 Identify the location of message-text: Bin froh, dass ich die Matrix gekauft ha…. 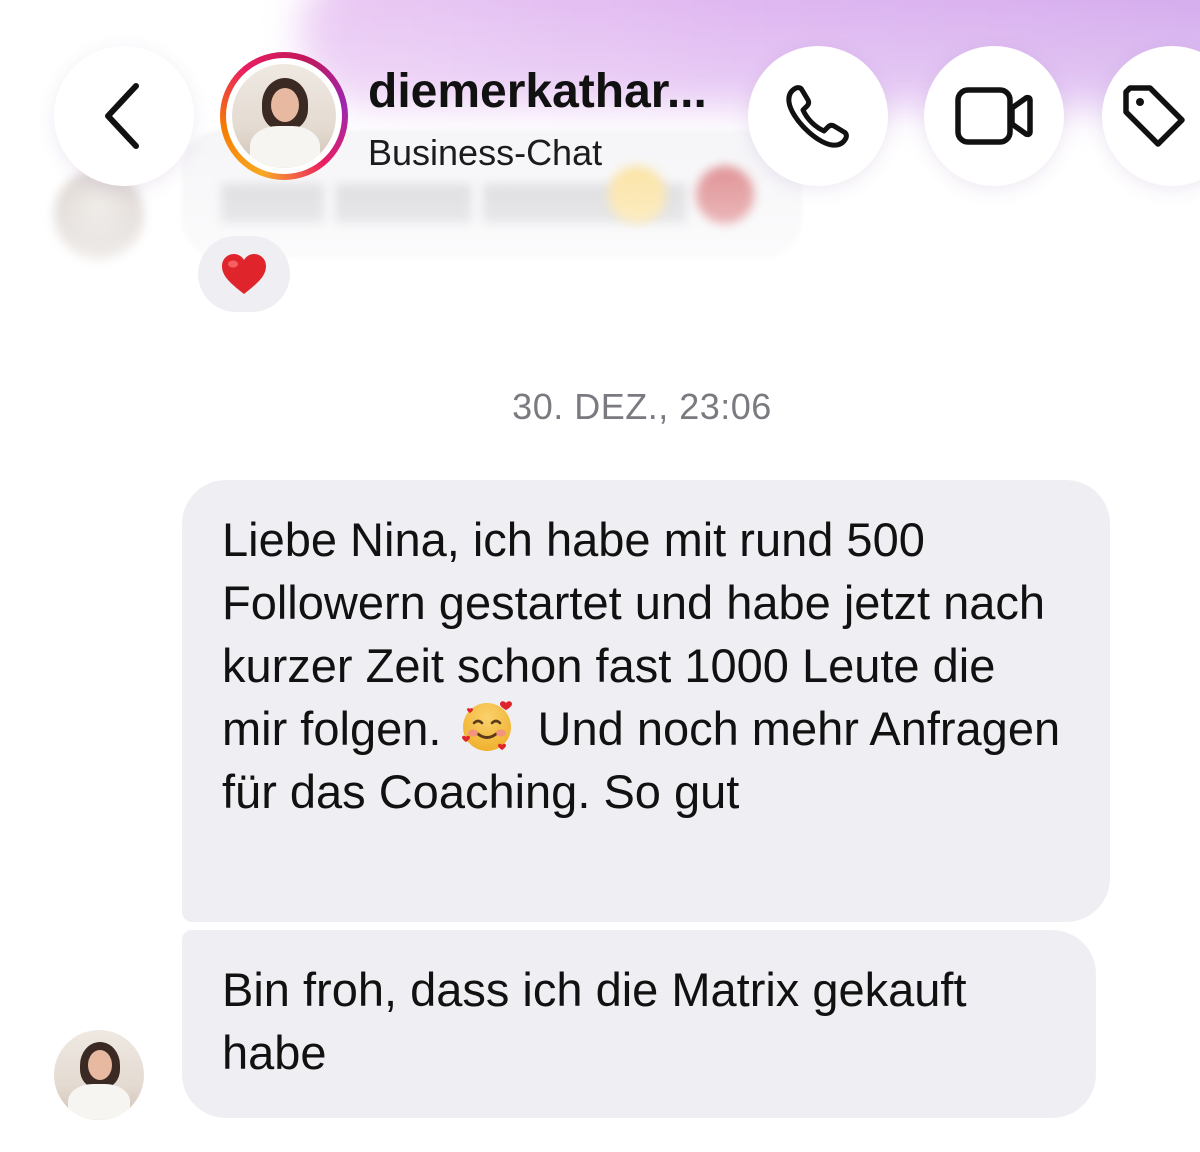
(594, 1021).